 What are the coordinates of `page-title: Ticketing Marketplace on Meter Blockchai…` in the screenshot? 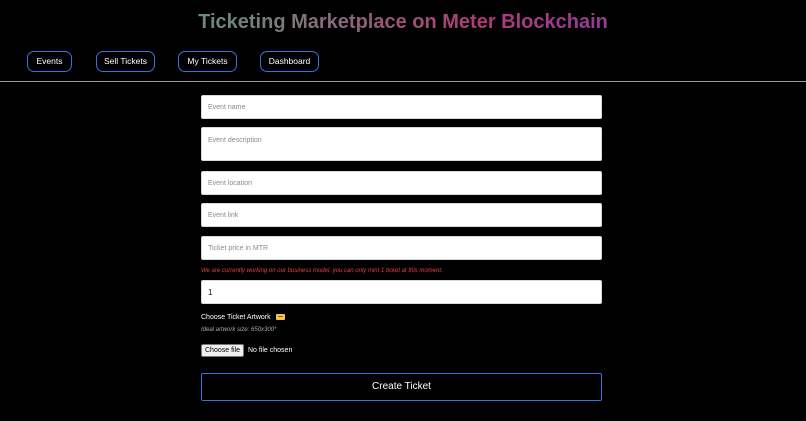 It's located at (403, 22).